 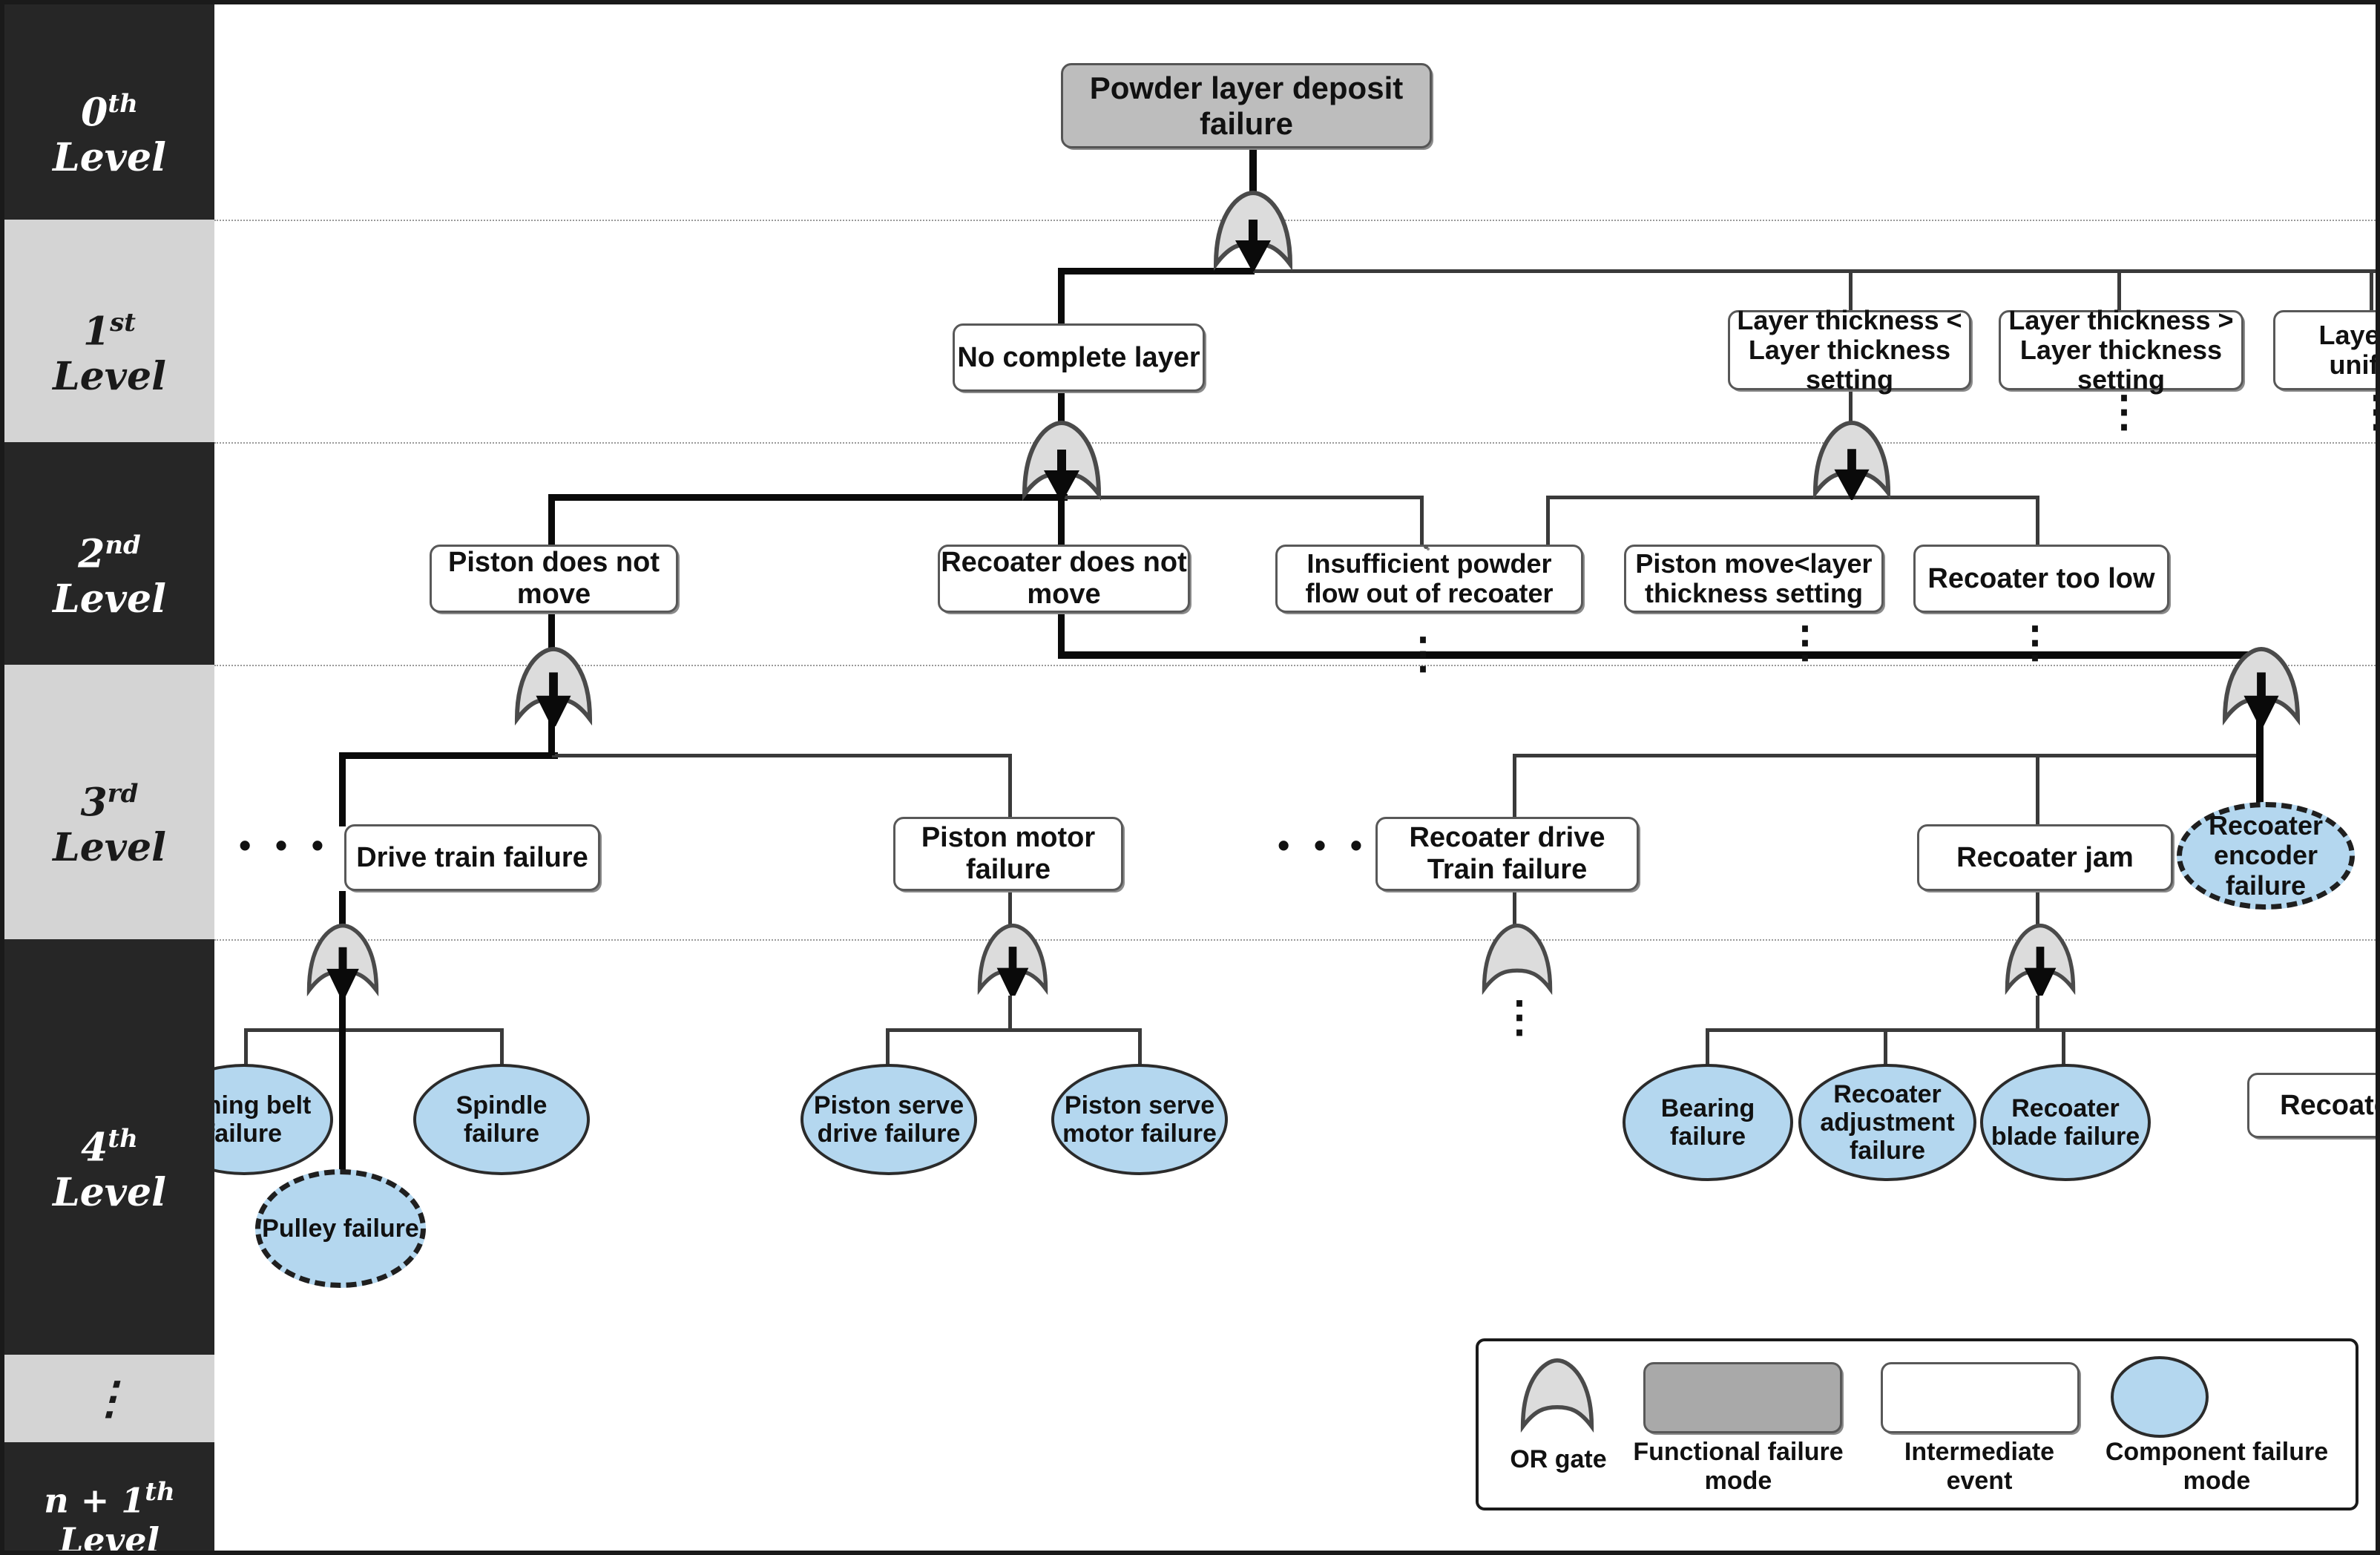 I want to click on level-band-gap: ⋮, so click(x=109, y=1398).